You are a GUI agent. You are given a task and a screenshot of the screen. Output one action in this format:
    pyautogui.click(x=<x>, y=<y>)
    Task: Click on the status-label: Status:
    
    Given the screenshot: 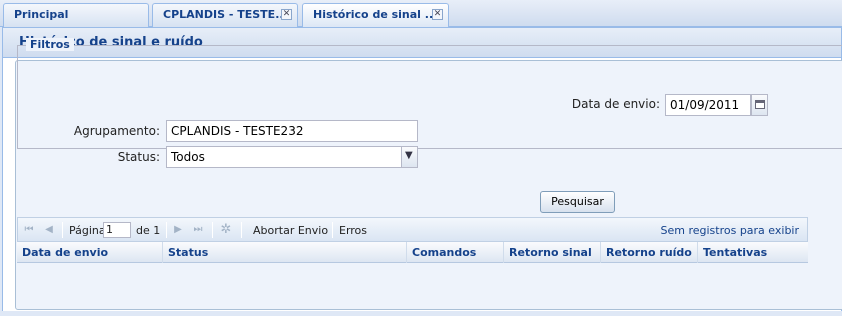 What is the action you would take?
    pyautogui.click(x=138, y=157)
    